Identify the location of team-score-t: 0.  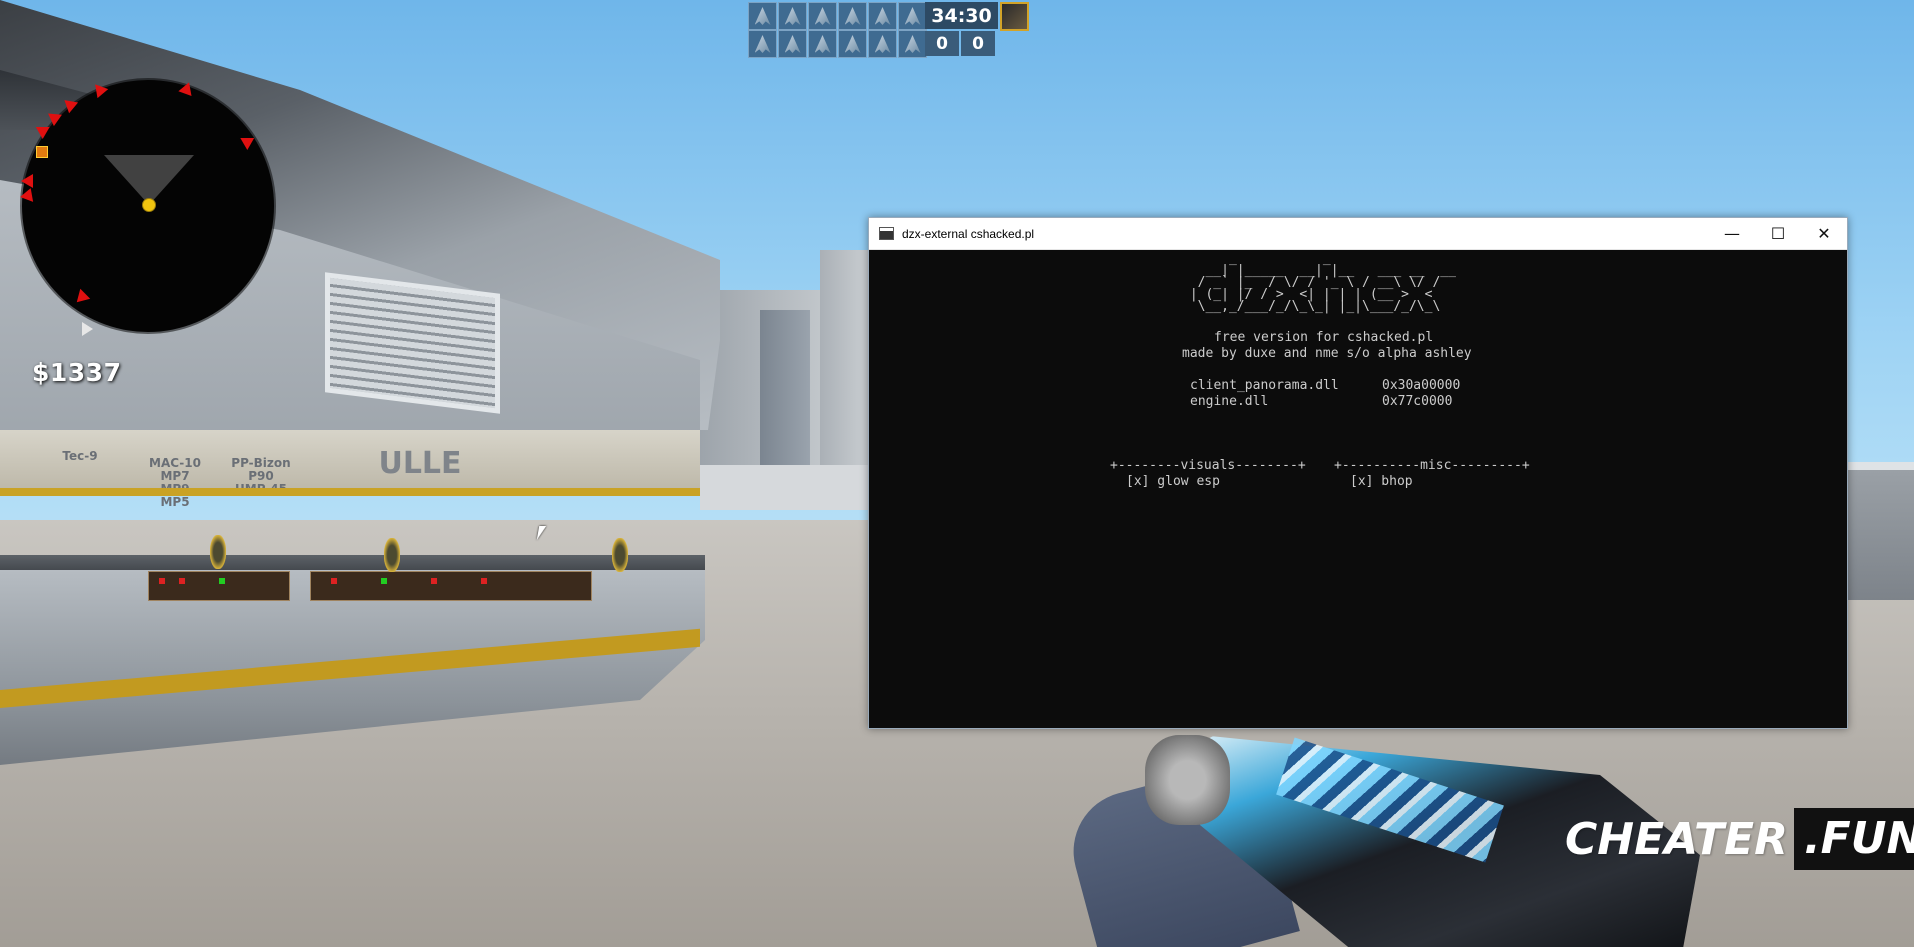
(978, 43).